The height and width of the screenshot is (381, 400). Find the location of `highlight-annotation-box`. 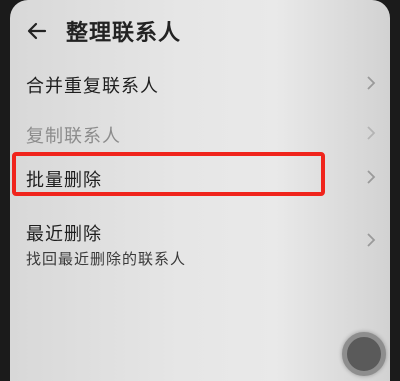

highlight-annotation-box is located at coordinates (168, 174).